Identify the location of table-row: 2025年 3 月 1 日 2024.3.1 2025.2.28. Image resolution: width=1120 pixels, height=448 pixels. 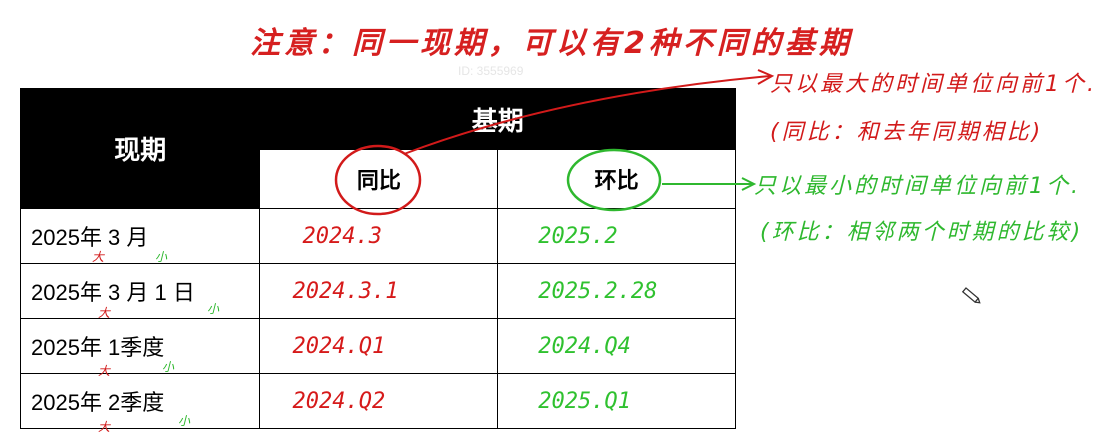
(377, 291).